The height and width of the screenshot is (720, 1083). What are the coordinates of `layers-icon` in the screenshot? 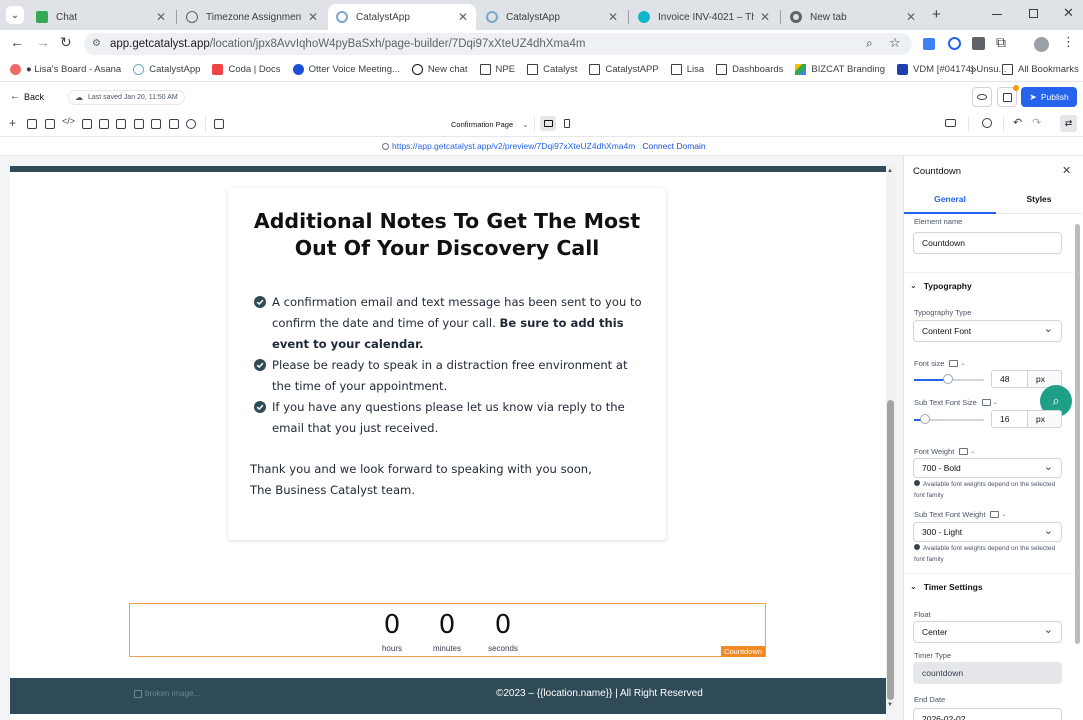 It's located at (32, 124).